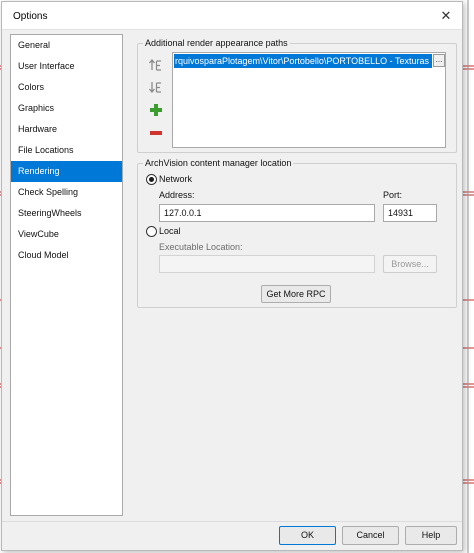 Image resolution: width=474 pixels, height=553 pixels. What do you see at coordinates (30, 16) in the screenshot?
I see `window-title: Options` at bounding box center [30, 16].